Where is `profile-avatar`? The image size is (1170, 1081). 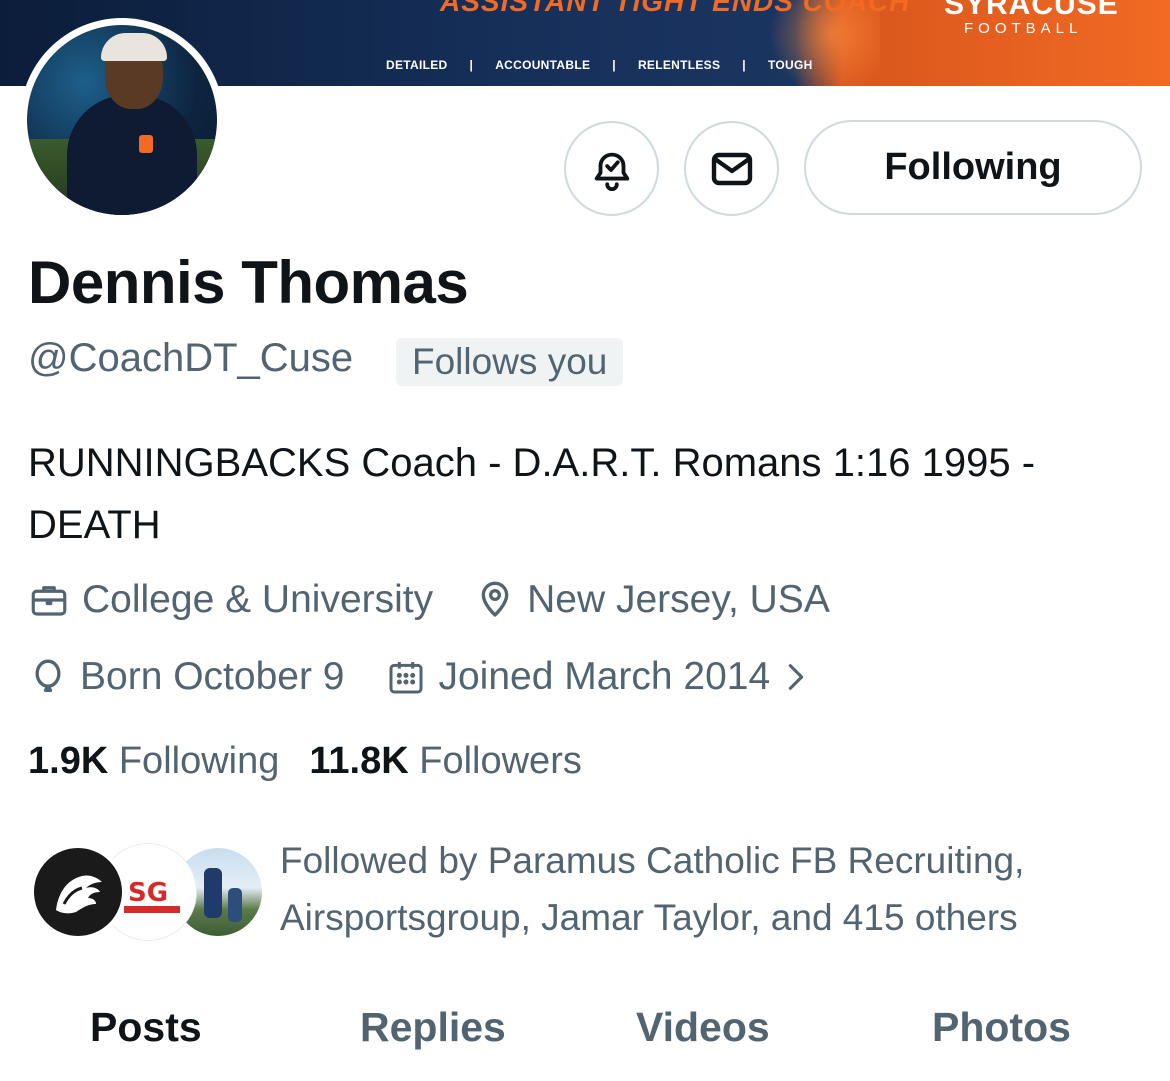
profile-avatar is located at coordinates (122, 120).